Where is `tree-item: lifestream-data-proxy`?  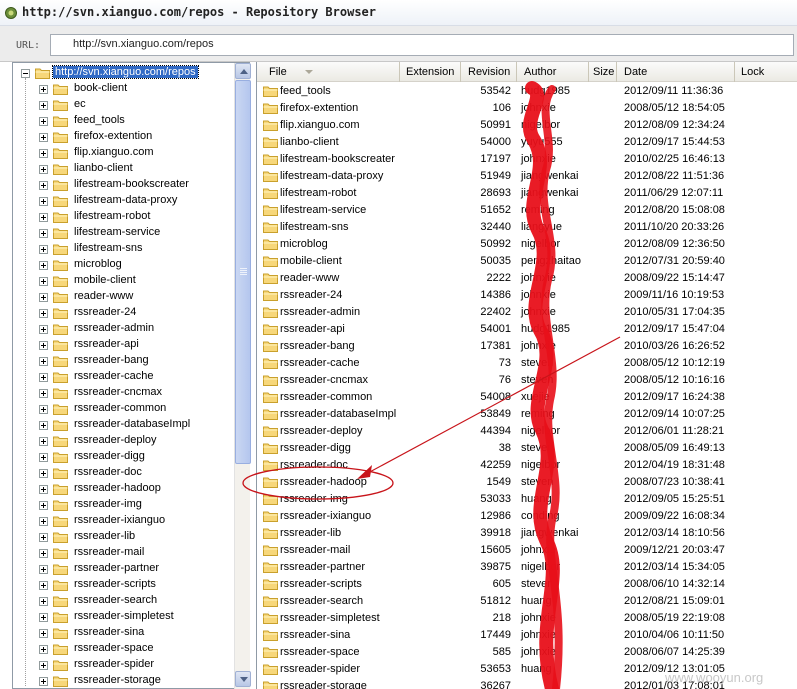
tree-item: lifestream-data-proxy is located at coordinates (124, 201).